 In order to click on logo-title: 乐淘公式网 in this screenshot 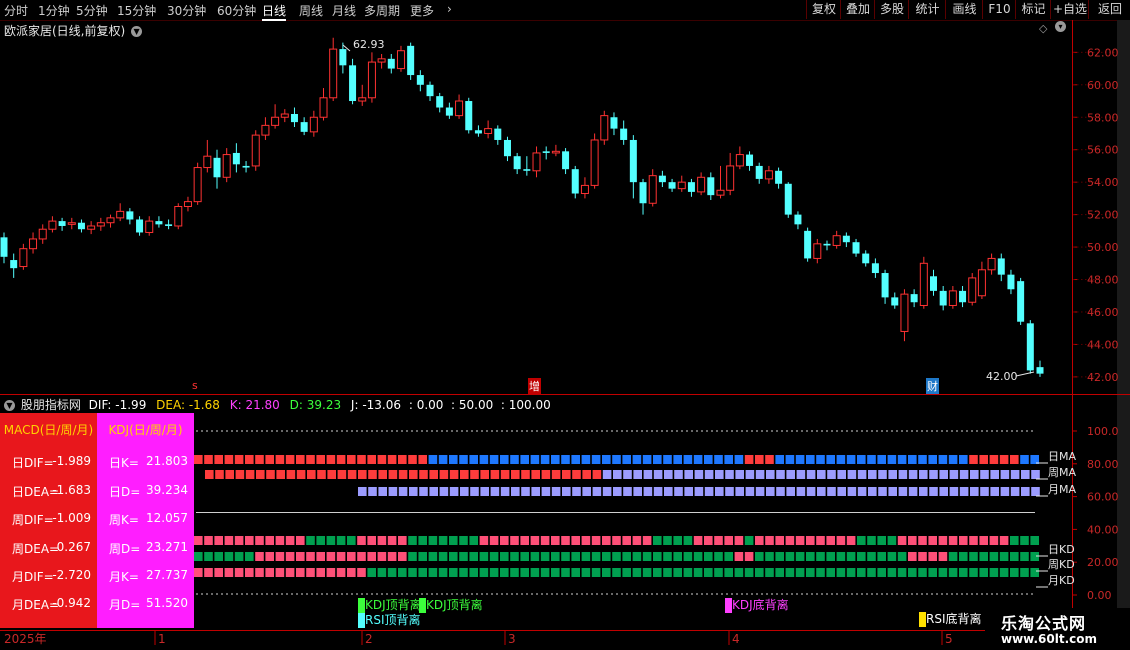, I will do `click(1044, 623)`.